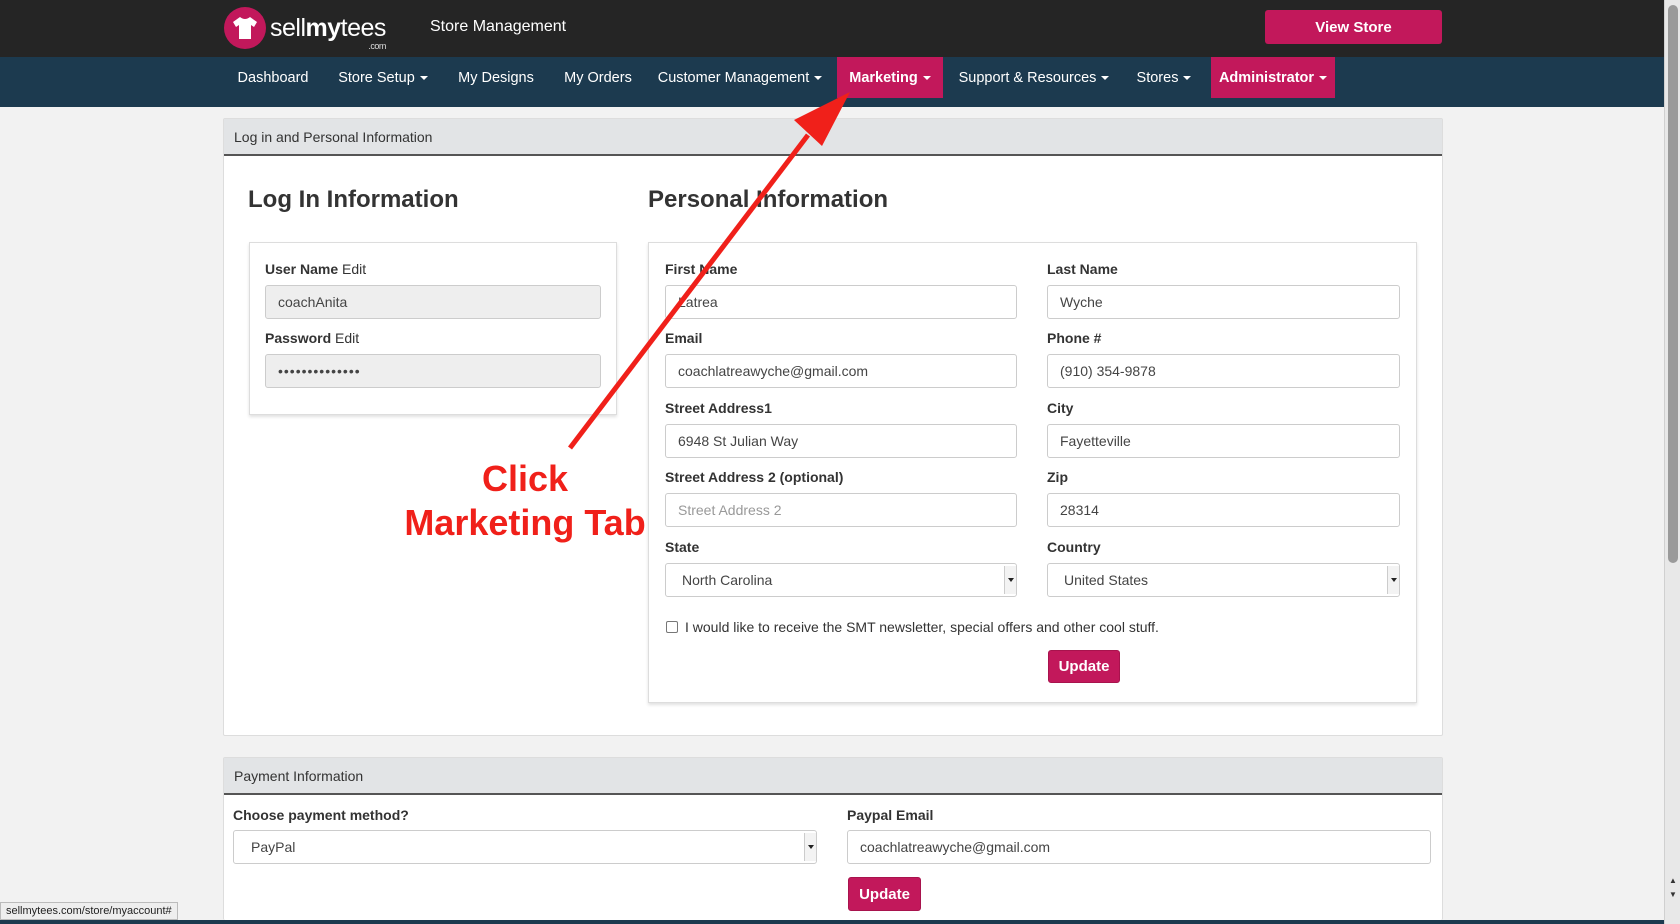  I want to click on annotation-arrow, so click(709, 271).